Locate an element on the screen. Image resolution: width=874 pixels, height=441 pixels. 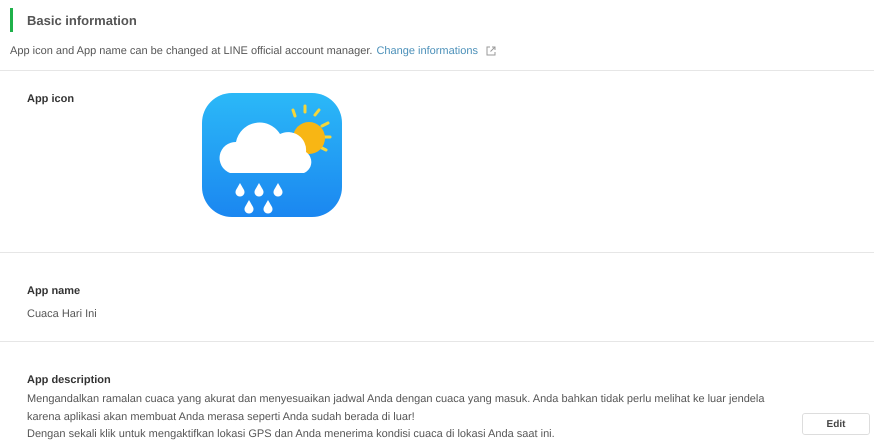
field-label: App description is located at coordinates (69, 380).